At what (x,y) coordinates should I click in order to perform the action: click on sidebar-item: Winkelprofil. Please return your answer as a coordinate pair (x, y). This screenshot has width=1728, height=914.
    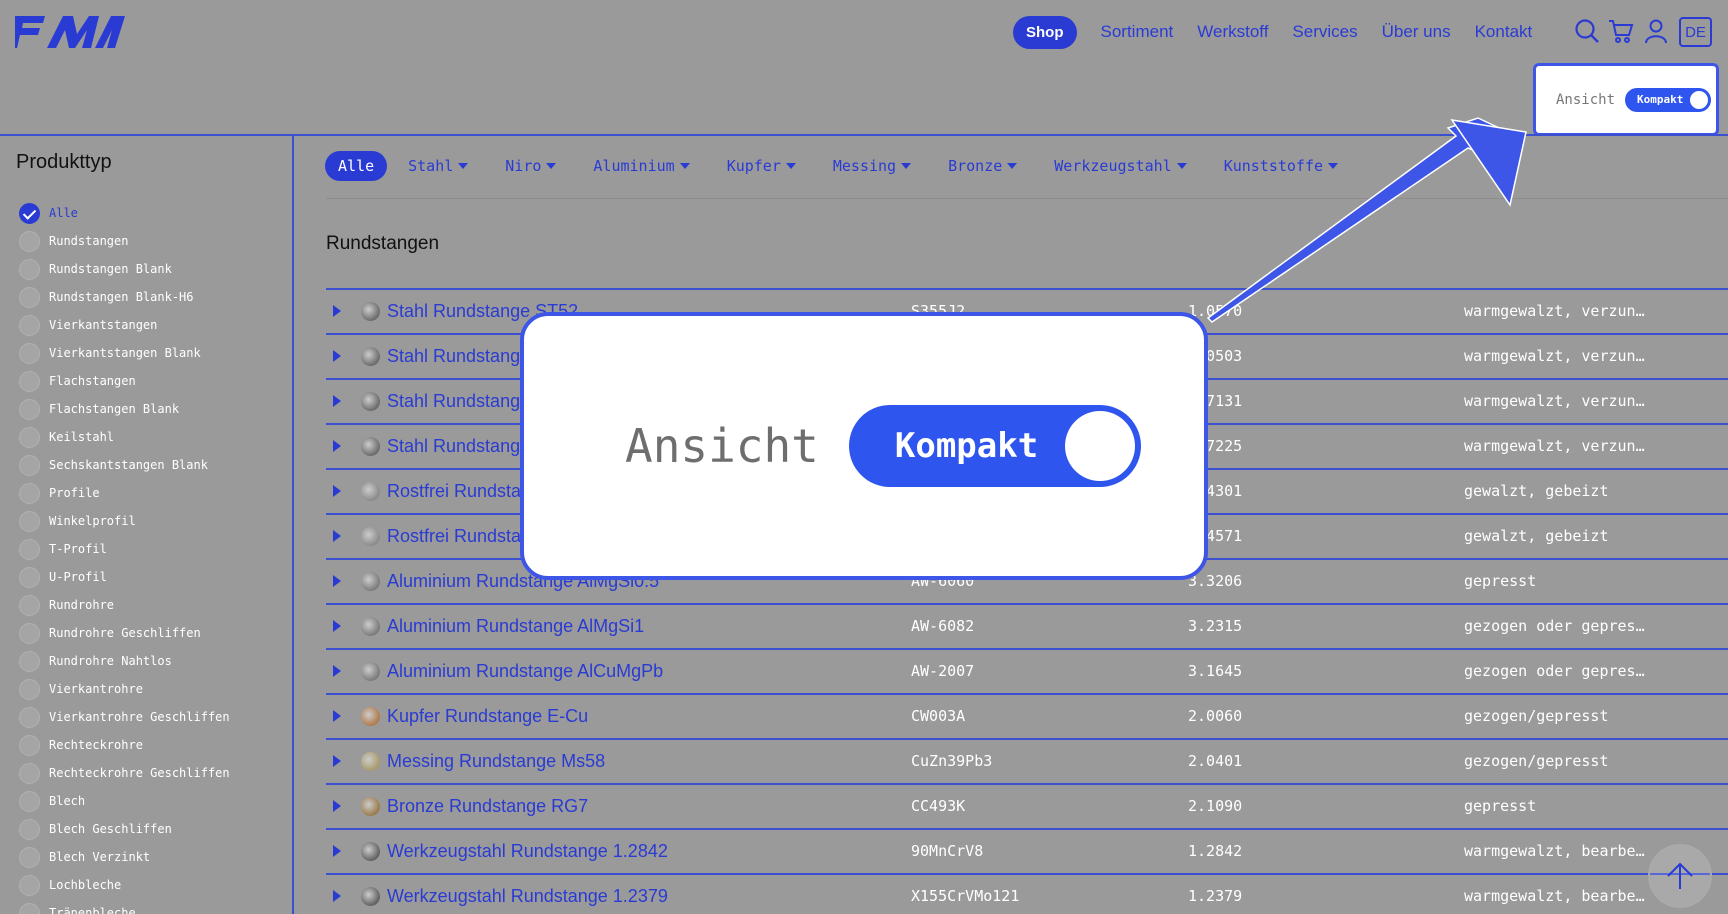
    Looking at the image, I should click on (124, 521).